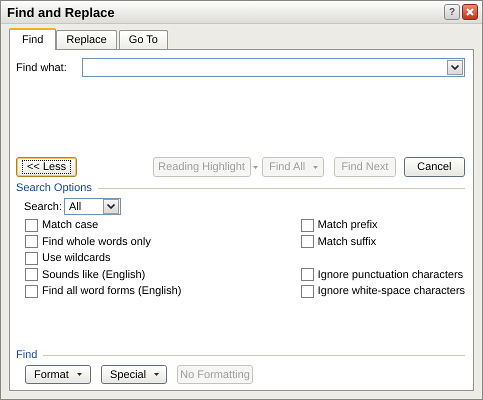 Image resolution: width=483 pixels, height=400 pixels. Describe the element at coordinates (348, 225) in the screenshot. I see `checkbox-label: Match prefix` at that location.